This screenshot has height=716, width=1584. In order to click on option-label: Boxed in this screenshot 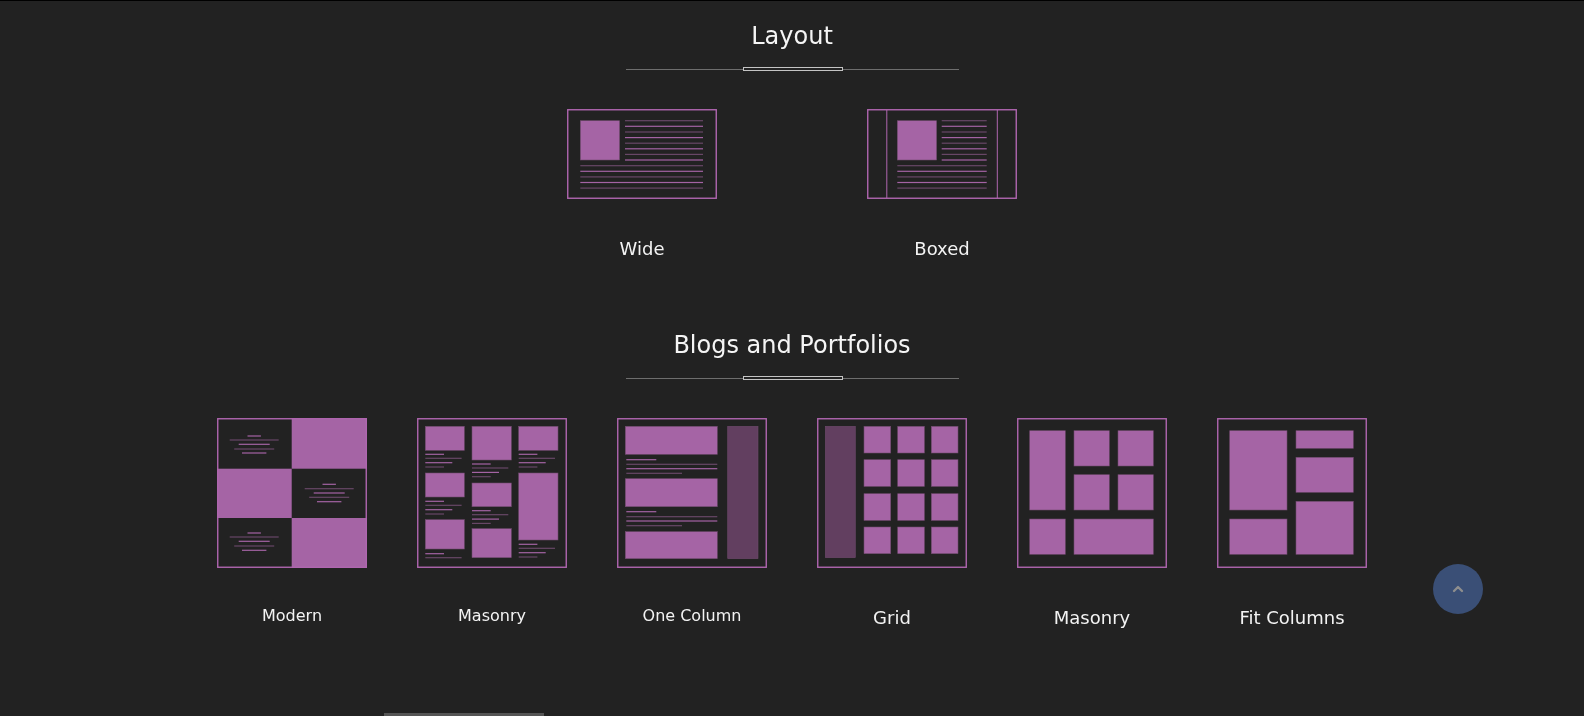, I will do `click(942, 249)`.